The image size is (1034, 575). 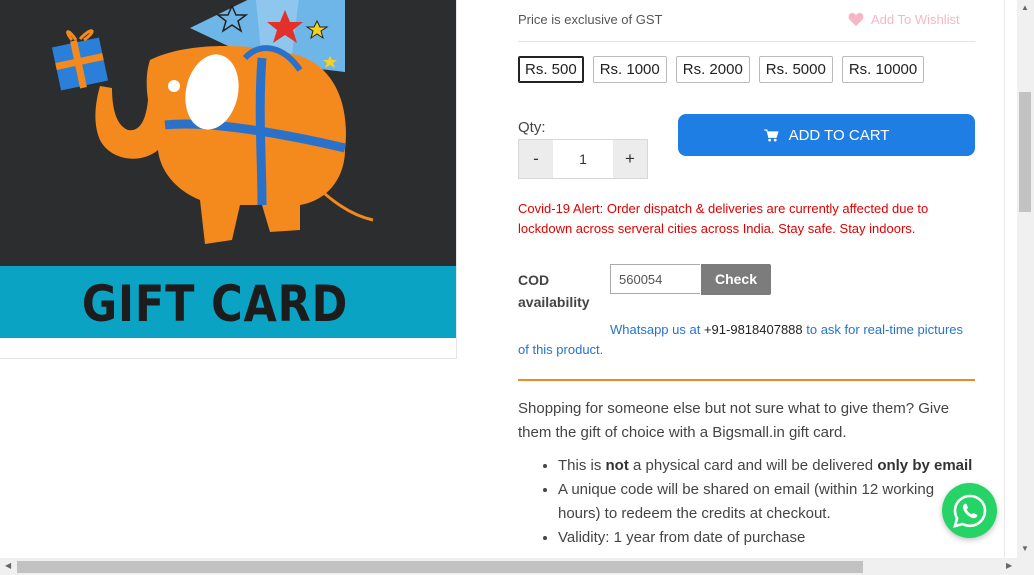 What do you see at coordinates (212, 122) in the screenshot?
I see `elephant-party-illustration` at bounding box center [212, 122].